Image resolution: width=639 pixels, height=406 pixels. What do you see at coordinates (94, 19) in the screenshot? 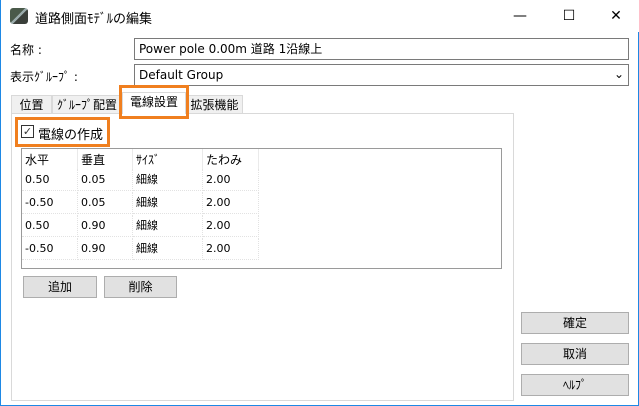
I see `window-title: 道路側面ﾓﾃﾞﾙの編集` at bounding box center [94, 19].